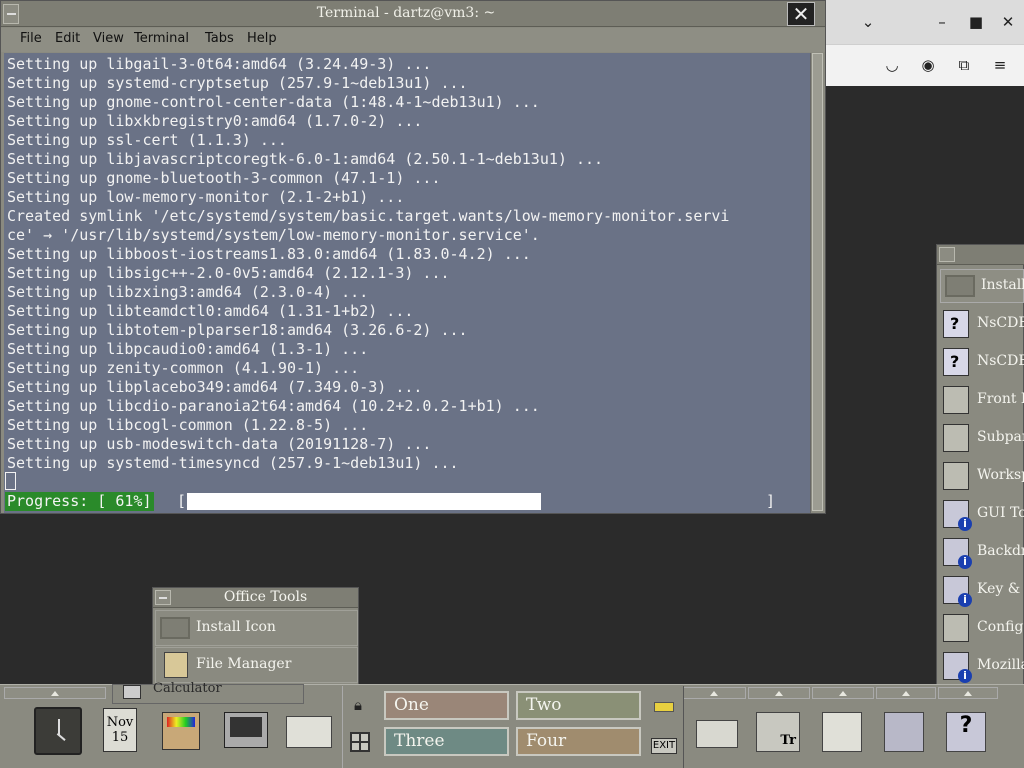  Describe the element at coordinates (842, 732) in the screenshot. I see `text-editor-icon` at that location.